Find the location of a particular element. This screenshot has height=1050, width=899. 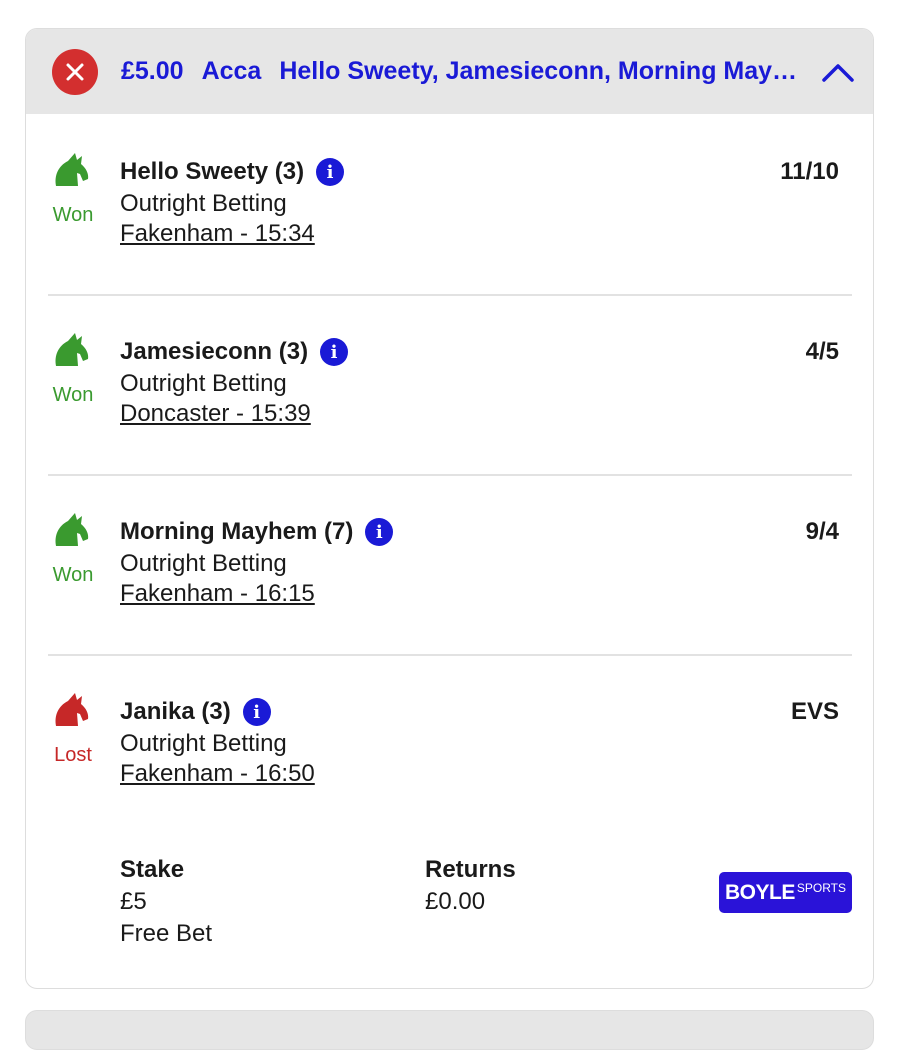

returns-label: Returns is located at coordinates (470, 869).